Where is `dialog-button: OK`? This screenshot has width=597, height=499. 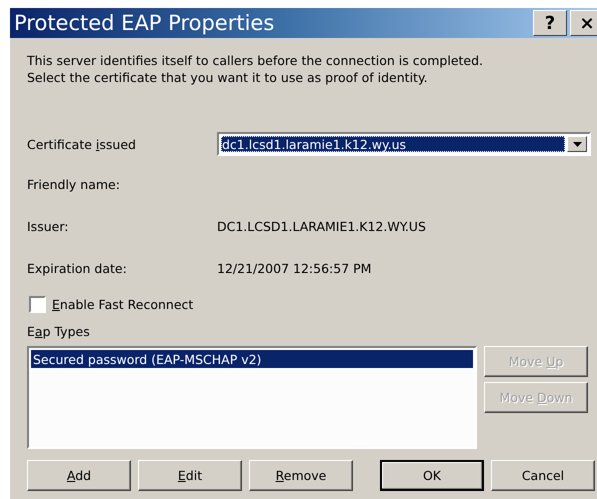
dialog-button: OK is located at coordinates (432, 475).